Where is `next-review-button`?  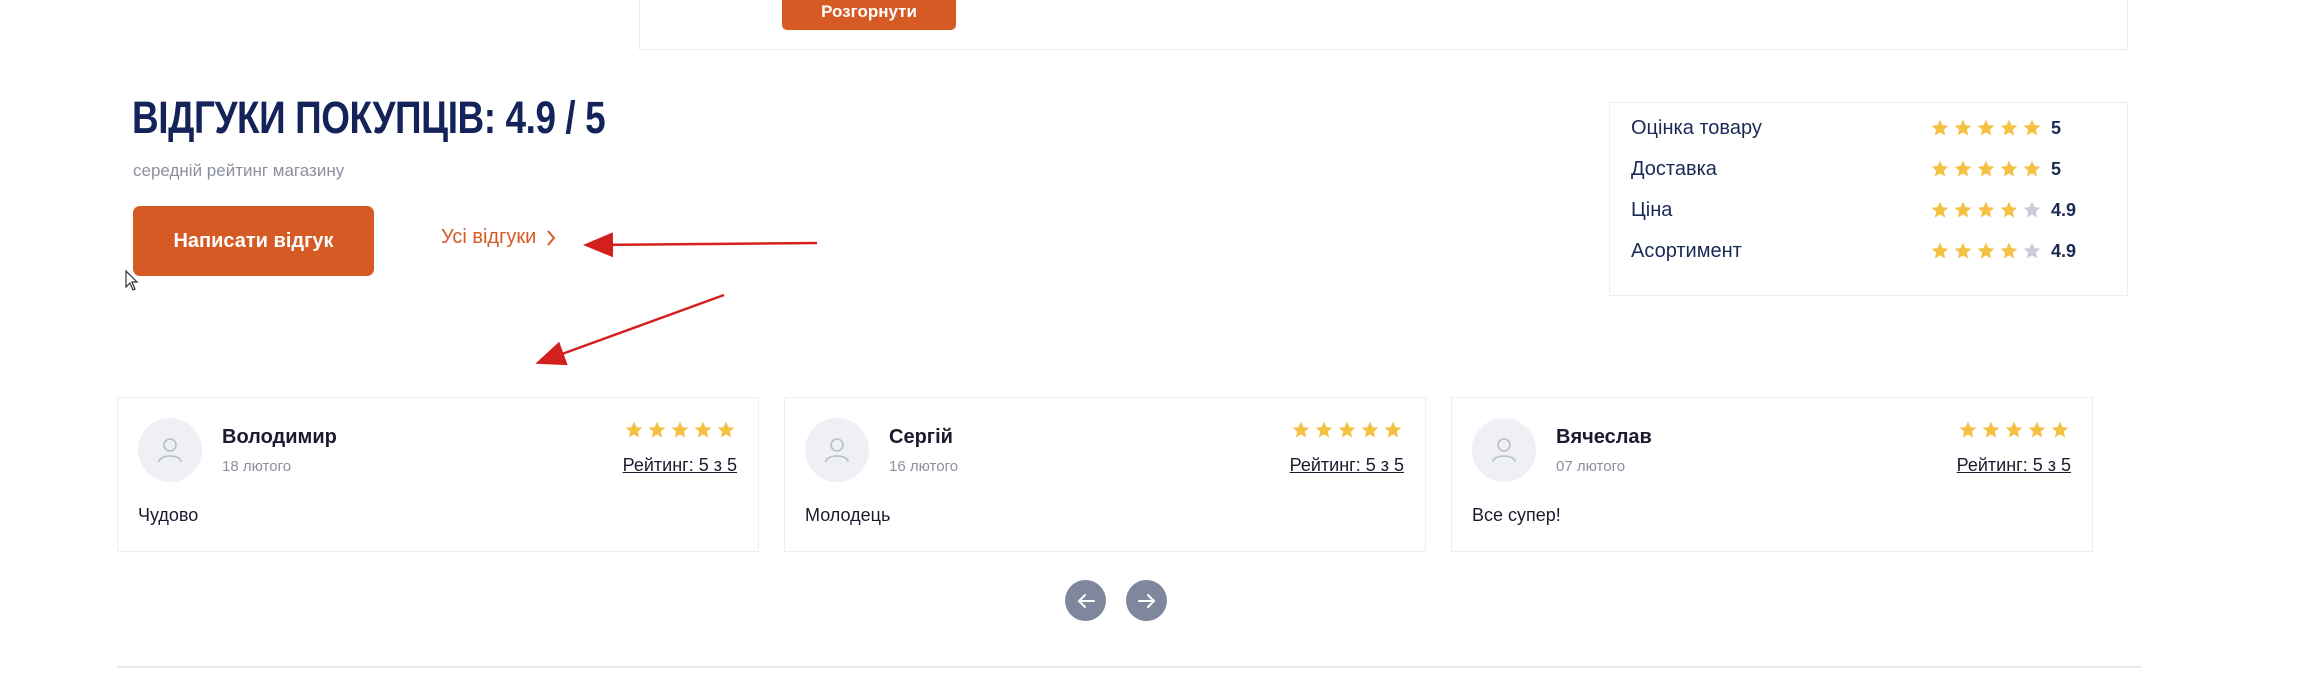 next-review-button is located at coordinates (1146, 600).